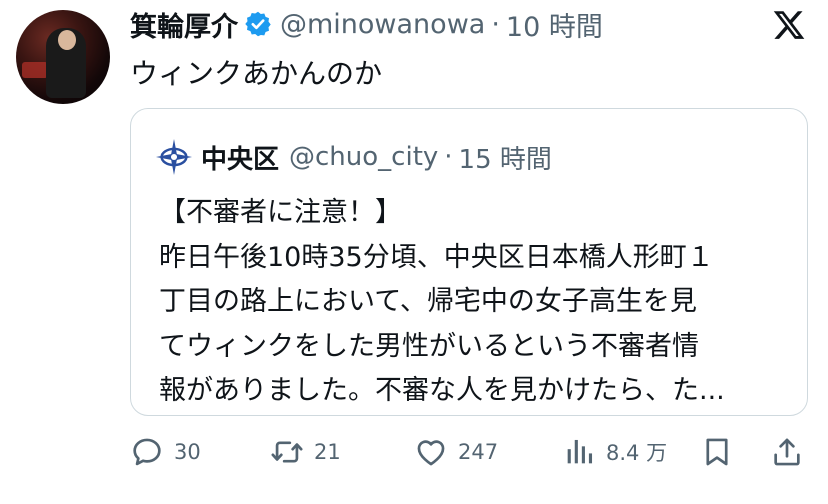 This screenshot has height=504, width=828. What do you see at coordinates (165, 452) in the screenshot?
I see `reply-button: 30` at bounding box center [165, 452].